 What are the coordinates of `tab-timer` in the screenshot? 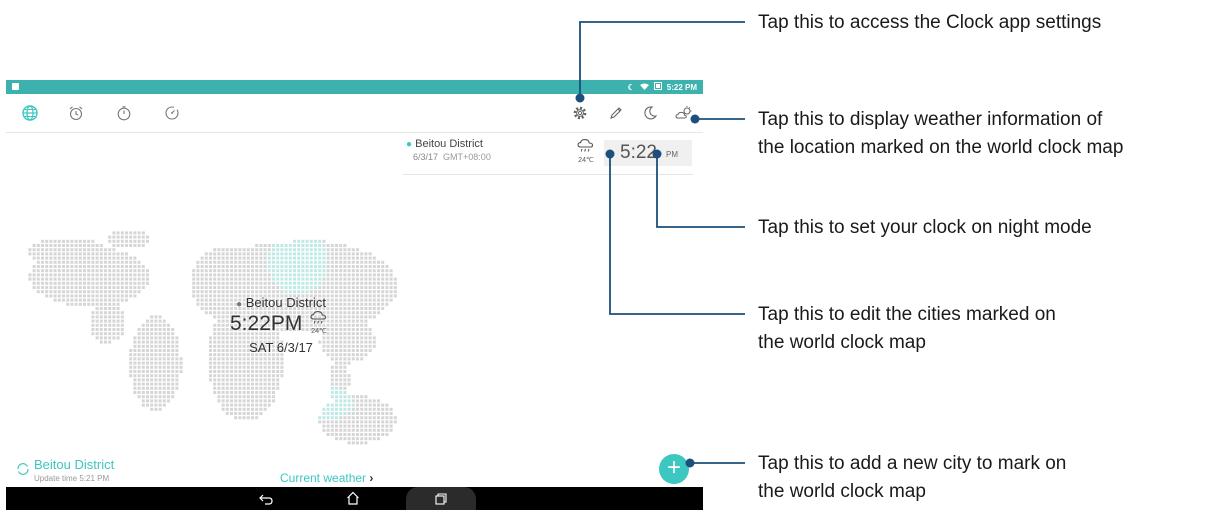 It's located at (172, 113).